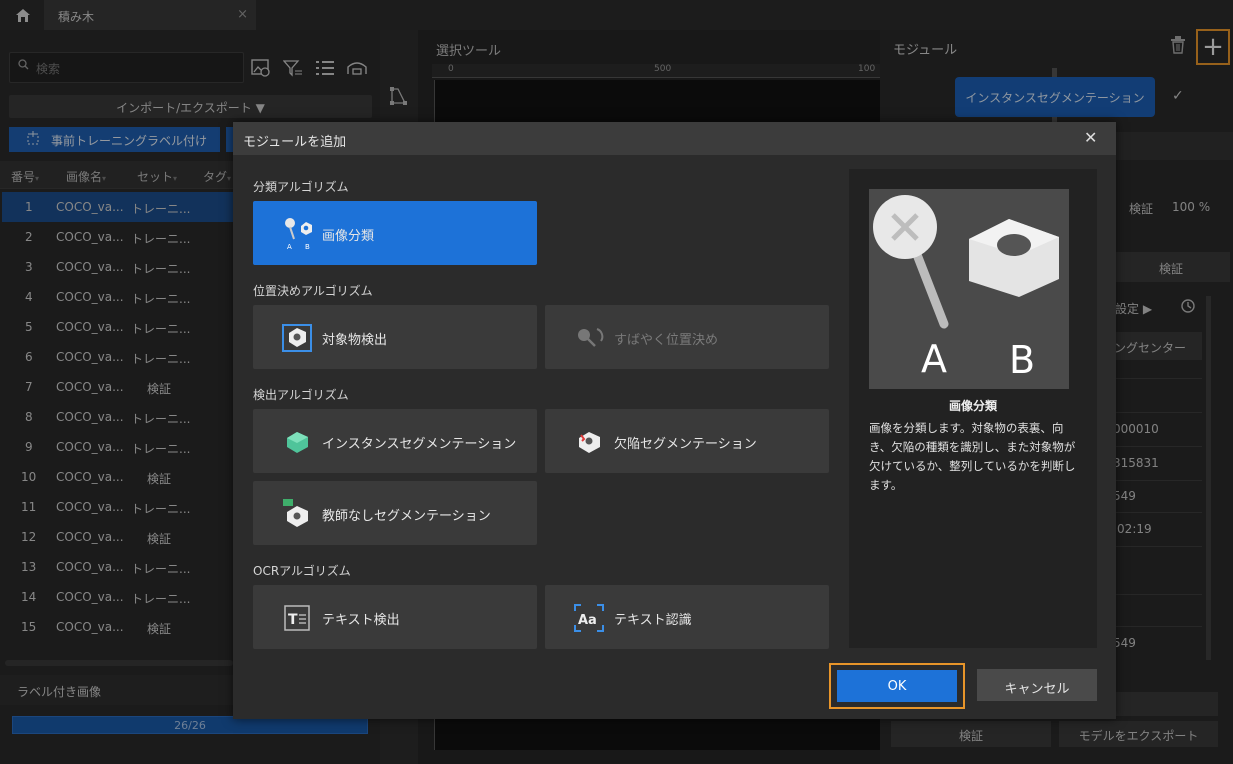  I want to click on svg-text: B, so click(307, 247).